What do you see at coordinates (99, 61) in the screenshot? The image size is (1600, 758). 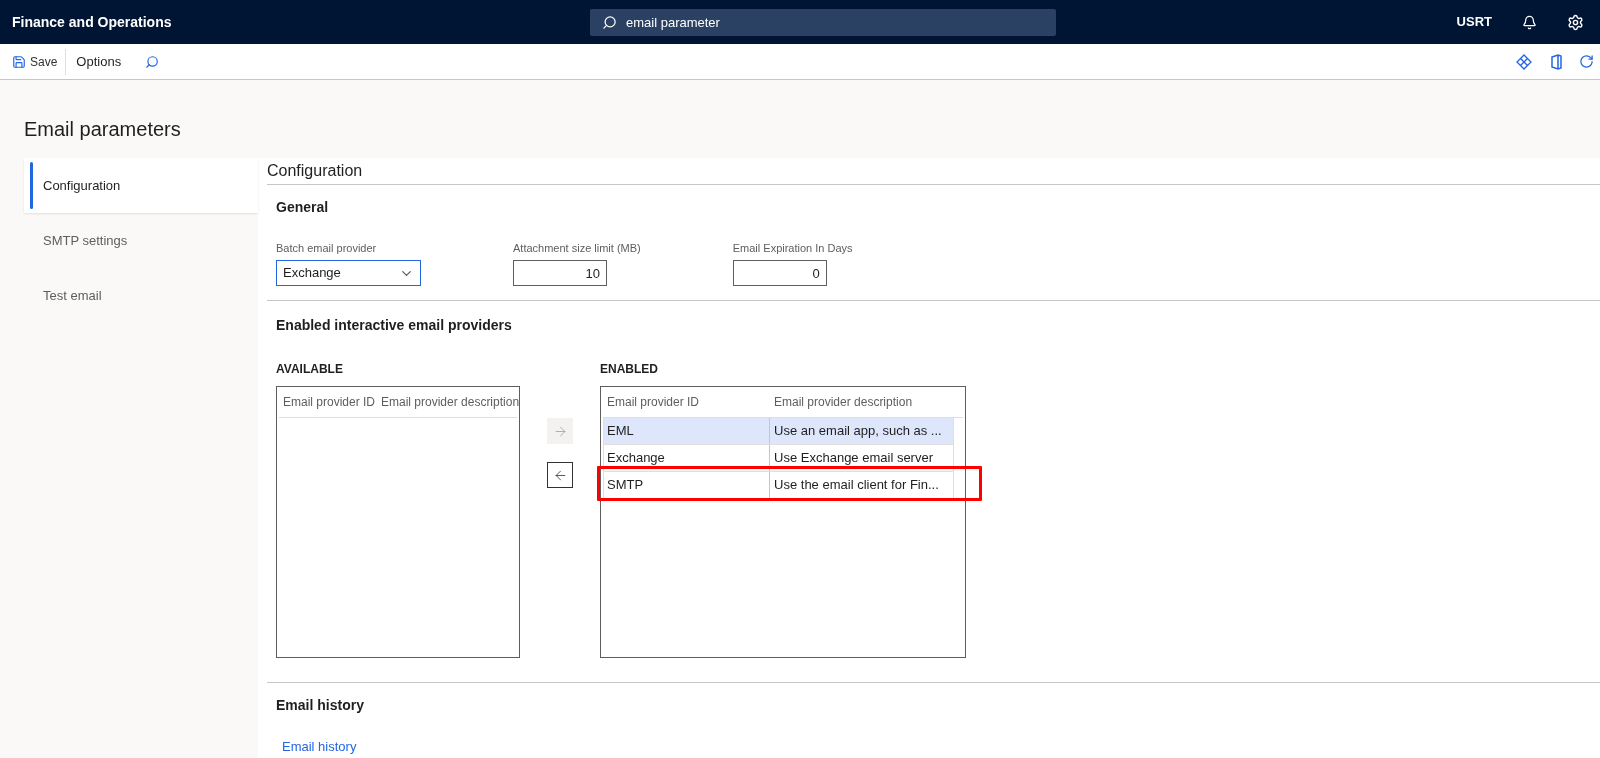 I see `options-button: Options` at bounding box center [99, 61].